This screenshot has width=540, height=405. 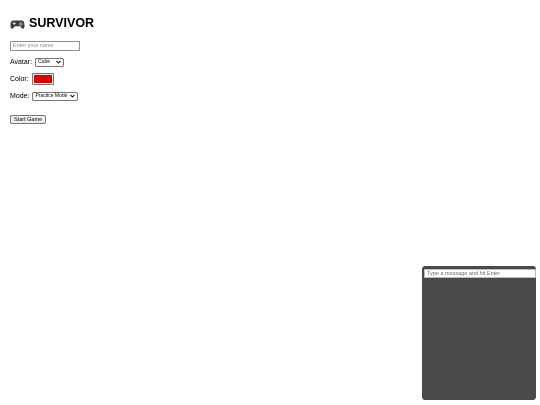 What do you see at coordinates (62, 23) in the screenshot?
I see `game-title-text: SURVIVOR` at bounding box center [62, 23].